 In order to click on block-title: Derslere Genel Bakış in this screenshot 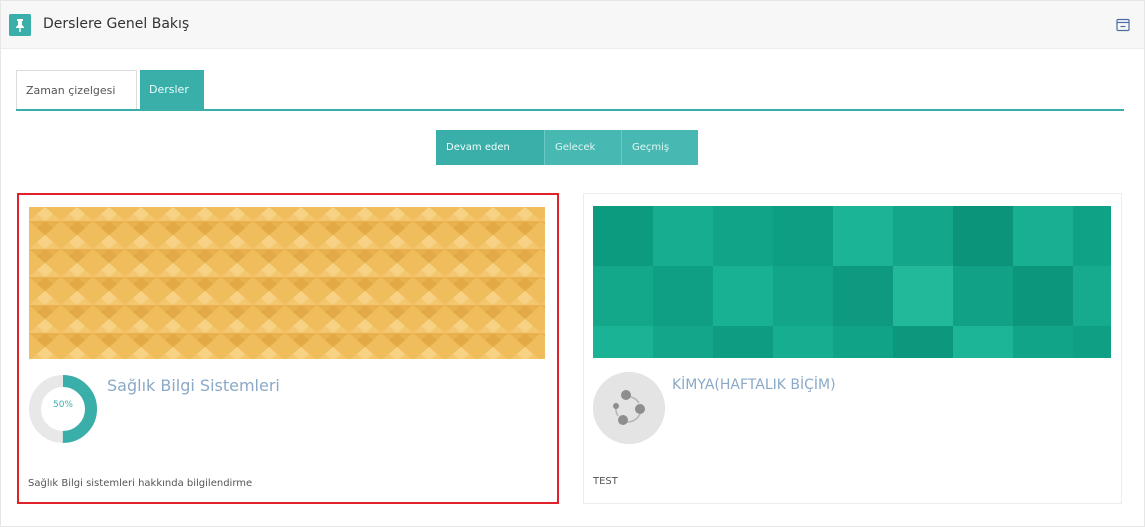, I will do `click(116, 24)`.